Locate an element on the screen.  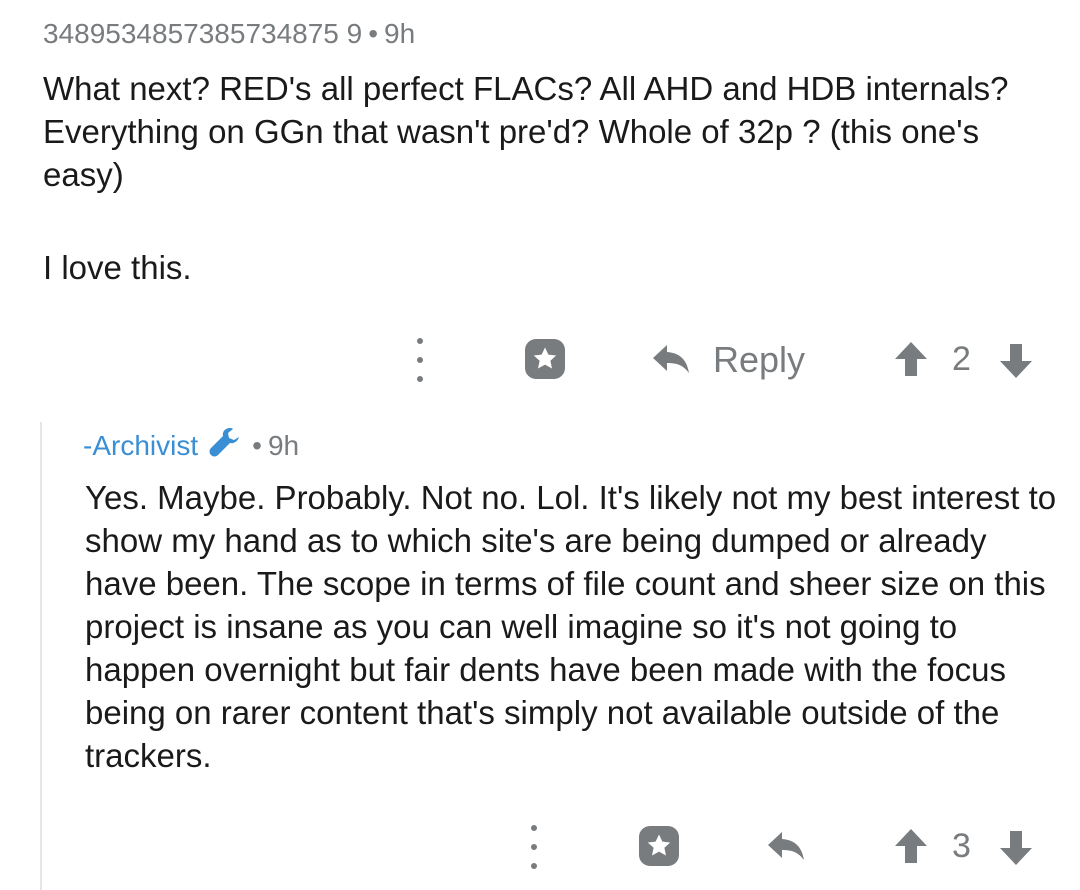
comment-meta: -Archivist • 9h is located at coordinates (191, 445).